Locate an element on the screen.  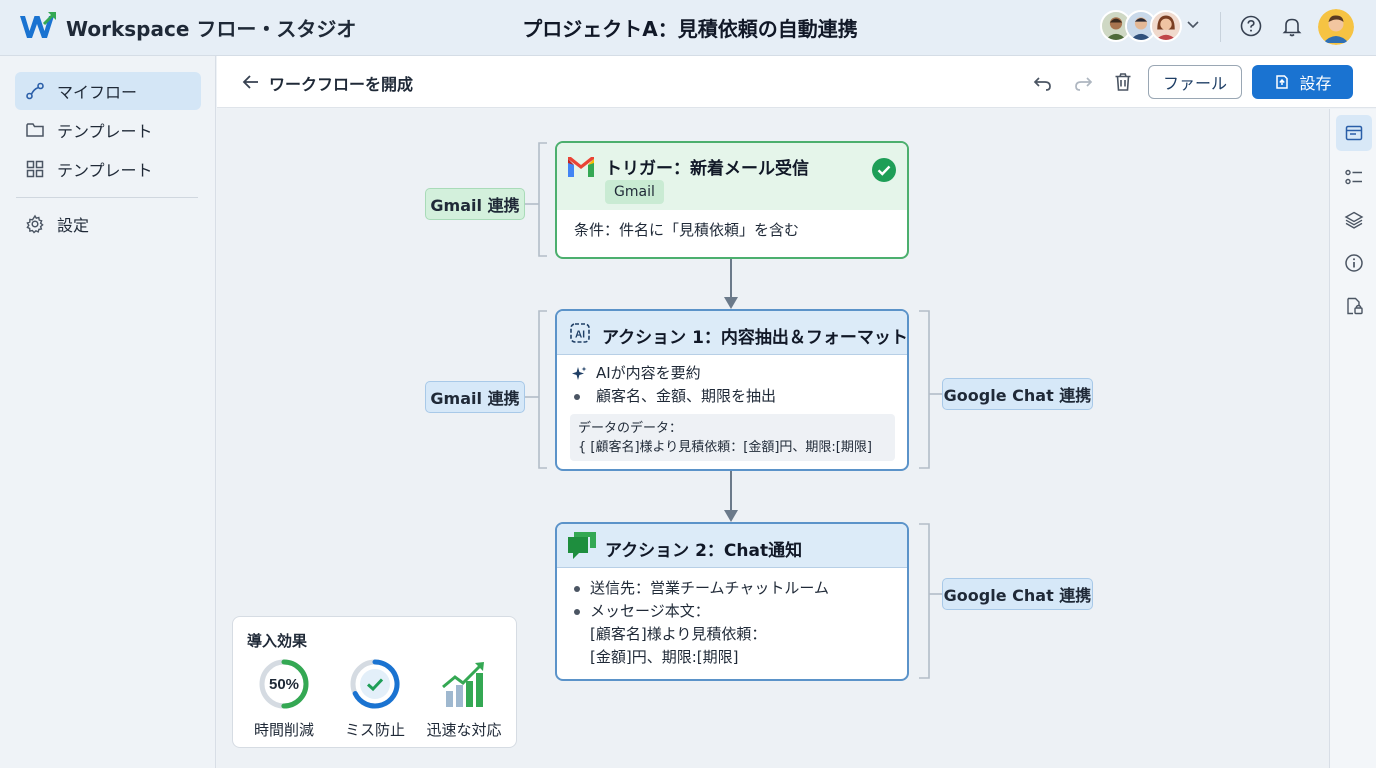
action1-card-header: AI アクション 1：内容抽出＆フォーマット is located at coordinates (732, 333).